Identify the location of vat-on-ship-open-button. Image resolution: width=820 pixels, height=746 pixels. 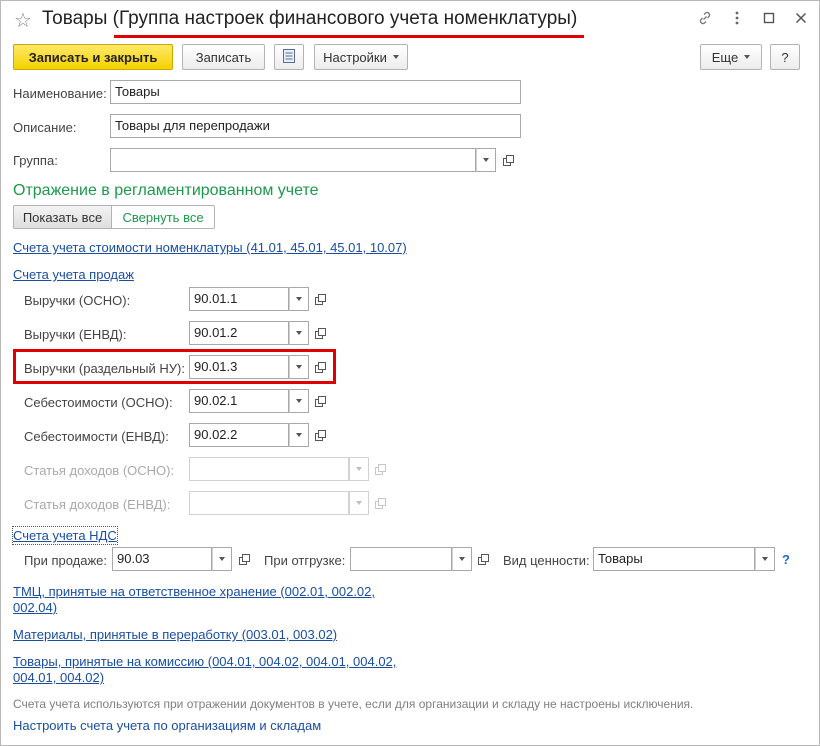
(483, 559).